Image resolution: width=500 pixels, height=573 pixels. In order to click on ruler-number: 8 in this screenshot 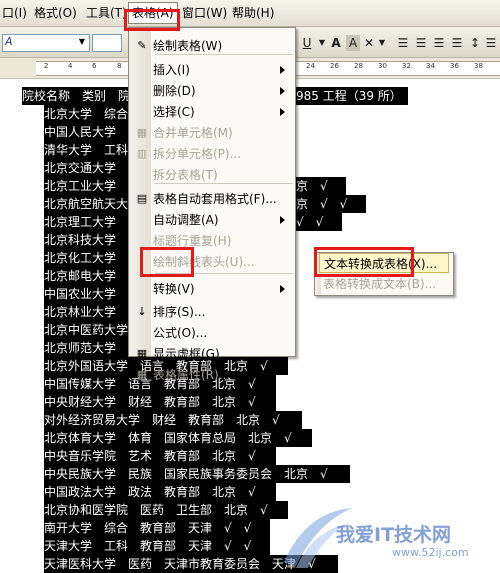, I will do `click(119, 66)`.